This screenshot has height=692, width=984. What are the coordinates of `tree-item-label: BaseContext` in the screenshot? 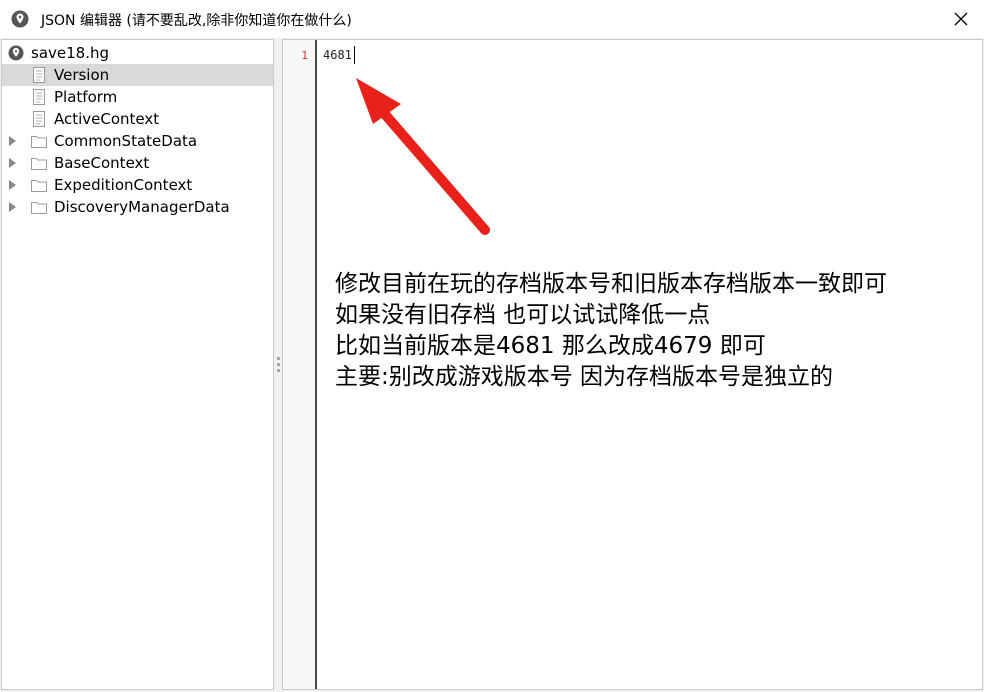 It's located at (102, 163).